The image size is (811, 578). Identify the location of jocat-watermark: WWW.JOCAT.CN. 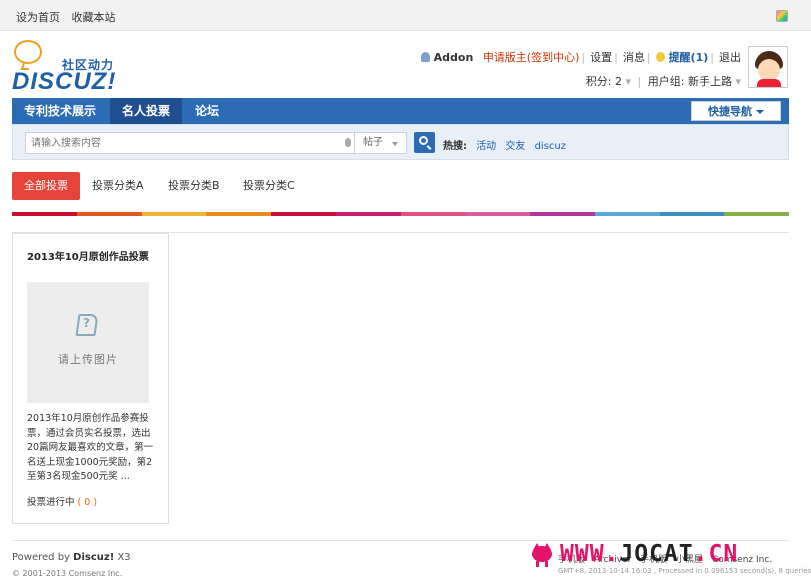
(665, 557).